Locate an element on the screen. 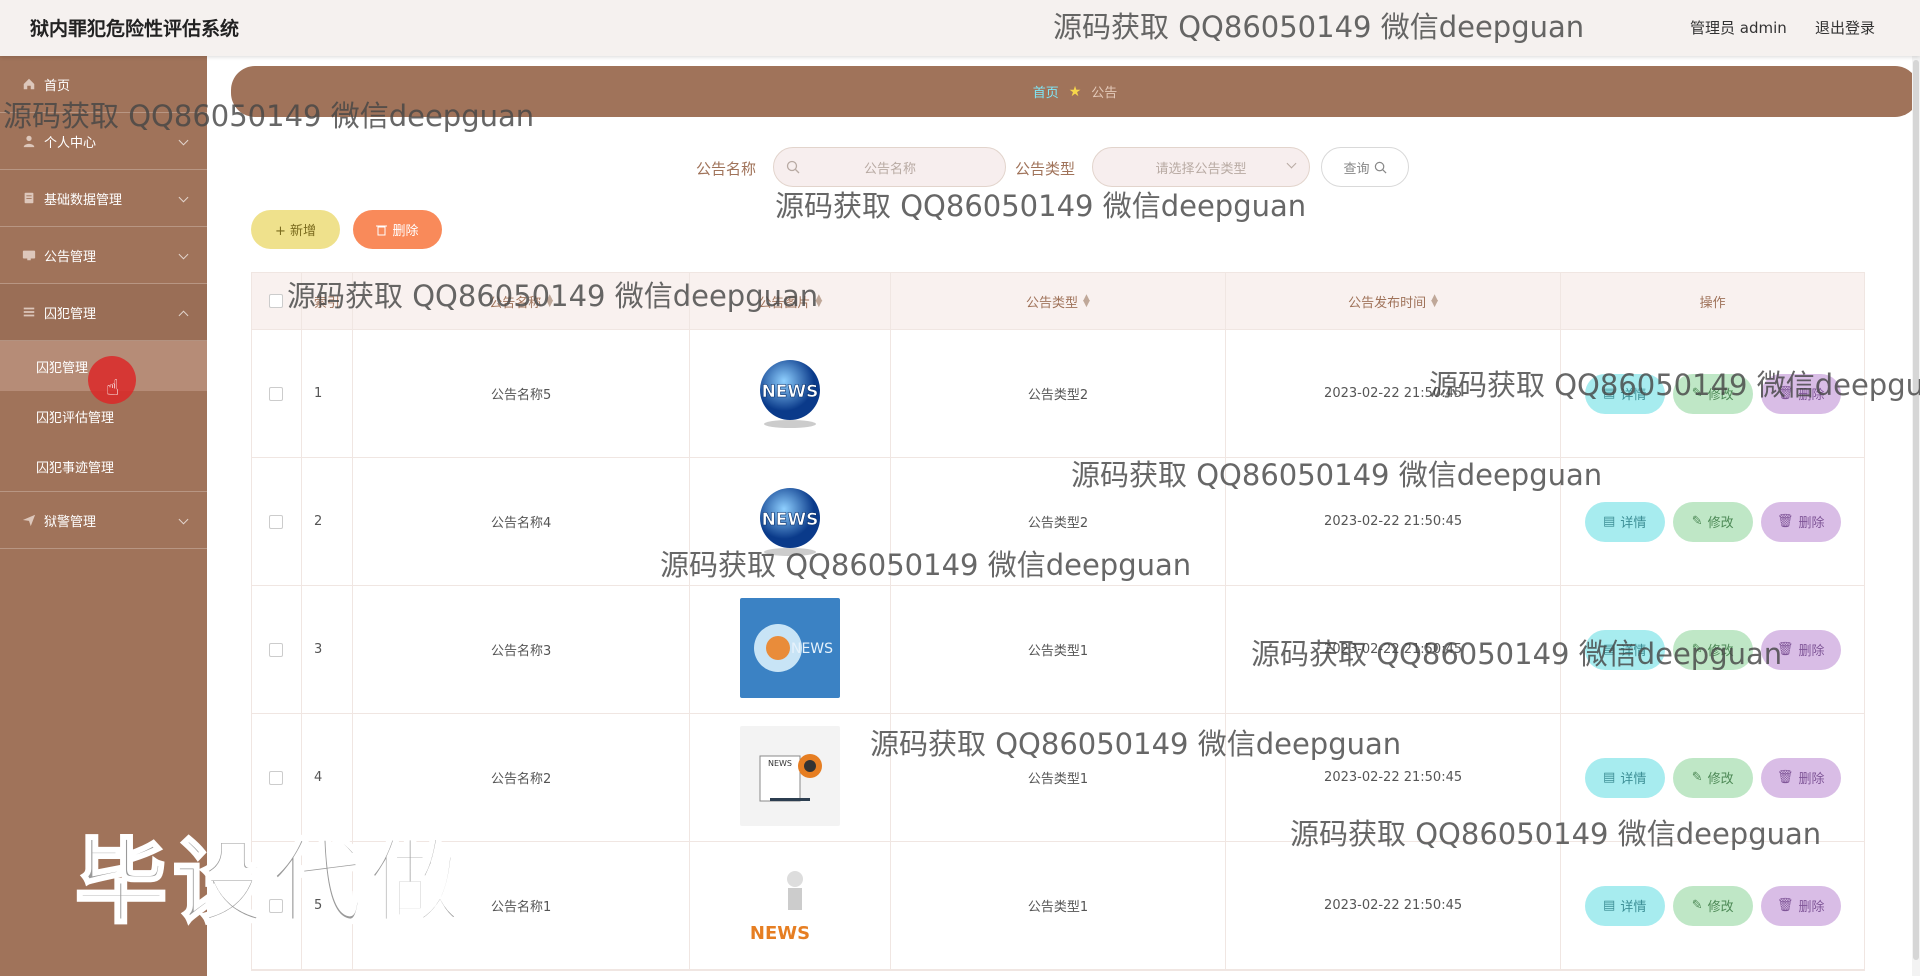 The height and width of the screenshot is (976, 1920). col-type: 公告类型 ▲ ▼ is located at coordinates (1058, 301).